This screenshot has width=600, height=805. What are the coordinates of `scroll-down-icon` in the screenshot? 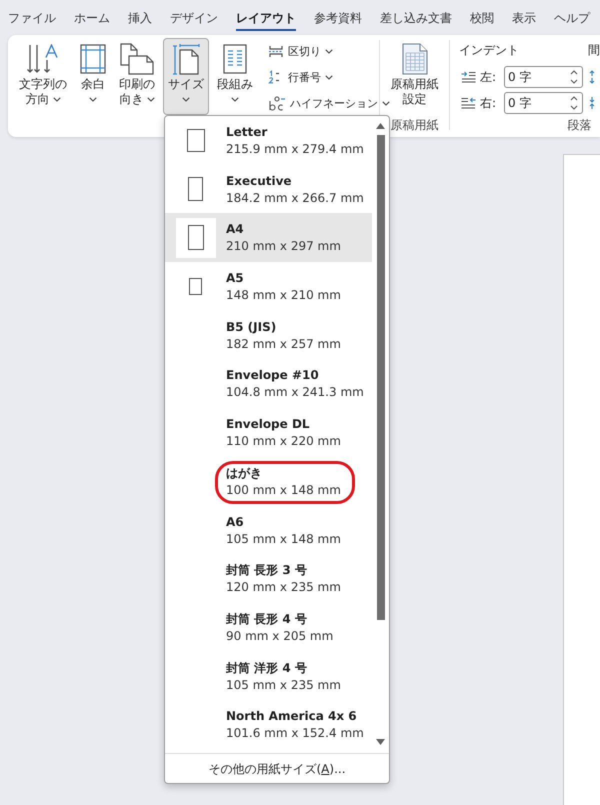 It's located at (380, 742).